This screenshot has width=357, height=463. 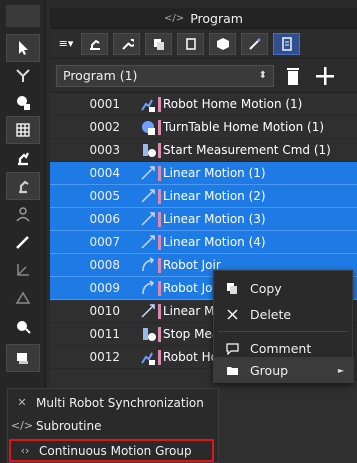 I want to click on user-icon, so click(x=23, y=214).